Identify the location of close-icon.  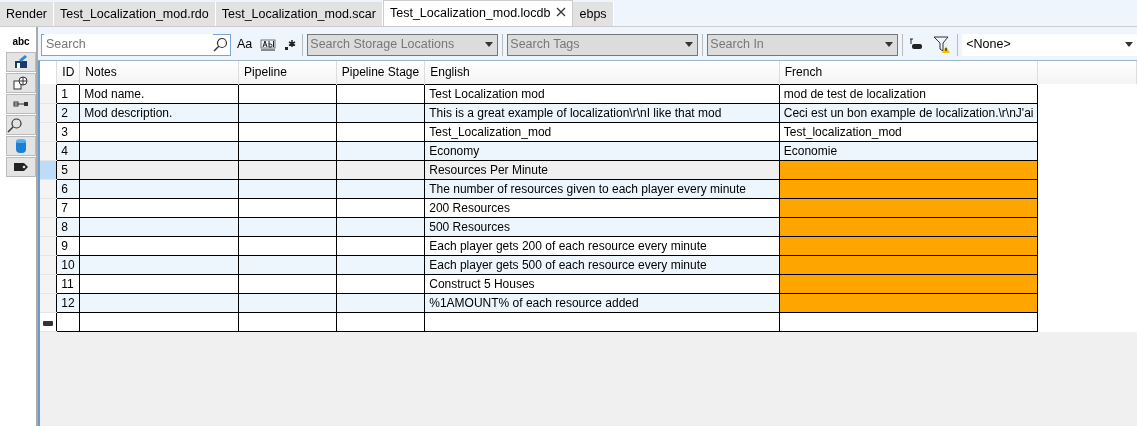
(561, 12).